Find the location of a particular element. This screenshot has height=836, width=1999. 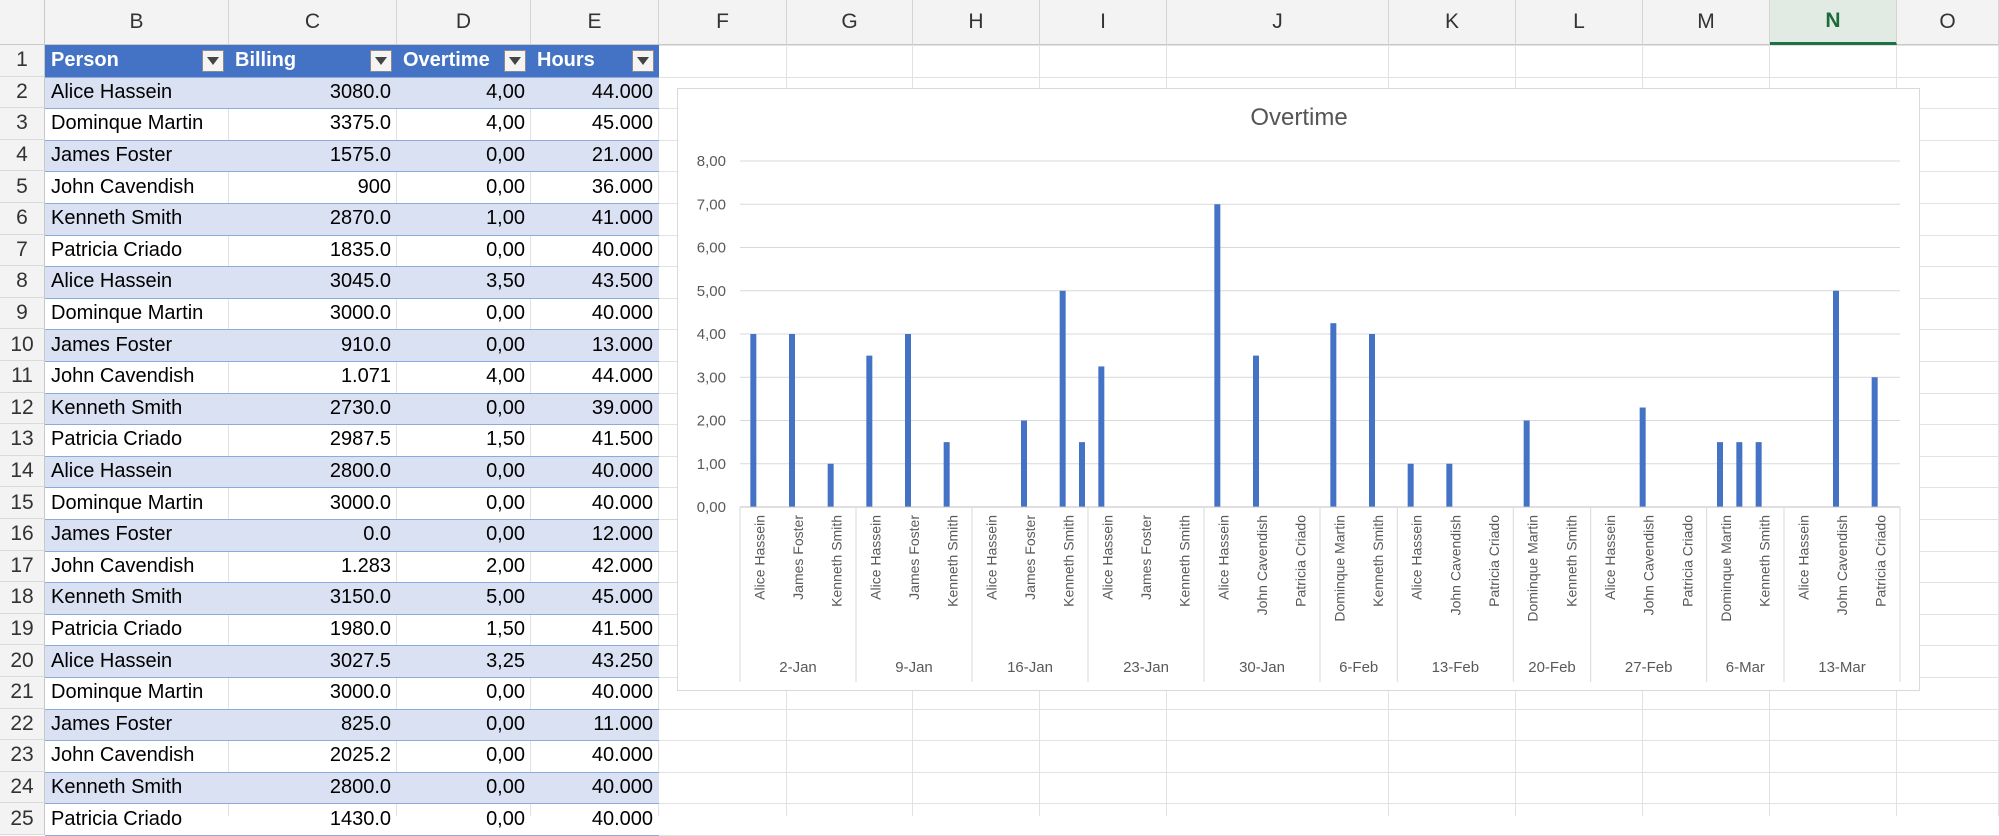

cell-billing: 900 is located at coordinates (313, 187).